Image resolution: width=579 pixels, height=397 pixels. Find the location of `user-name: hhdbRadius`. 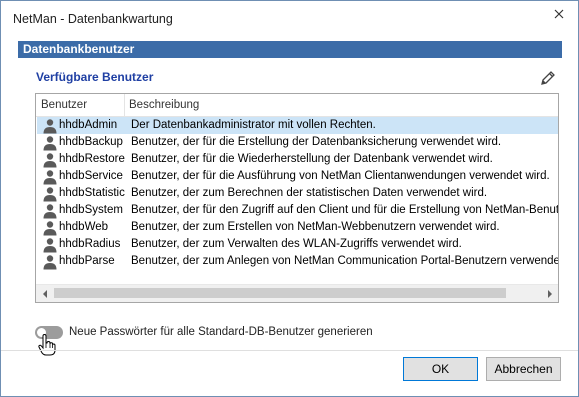

user-name: hhdbRadius is located at coordinates (90, 244).